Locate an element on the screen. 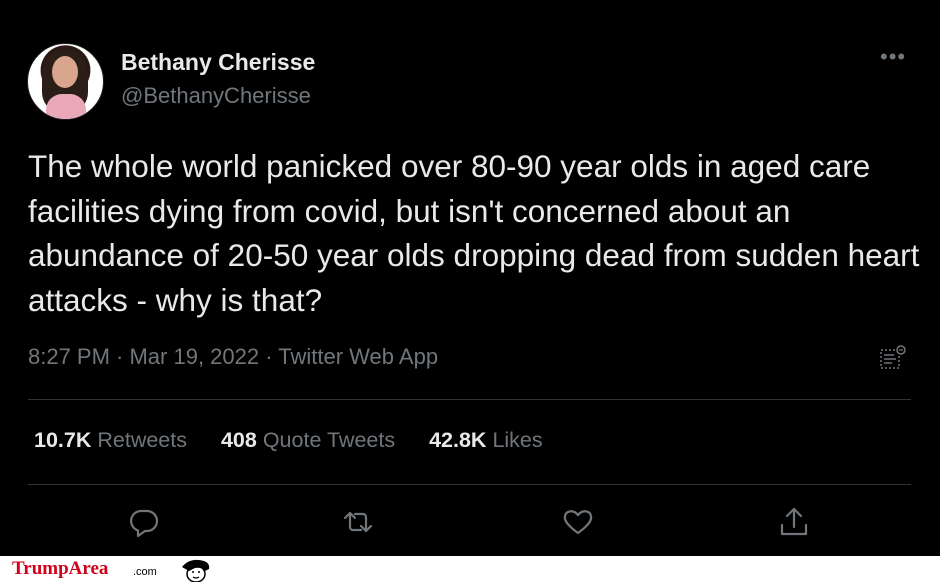 The height and width of the screenshot is (582, 940). quote-tweets-stat: 408 Quote Tweets is located at coordinates (308, 440).